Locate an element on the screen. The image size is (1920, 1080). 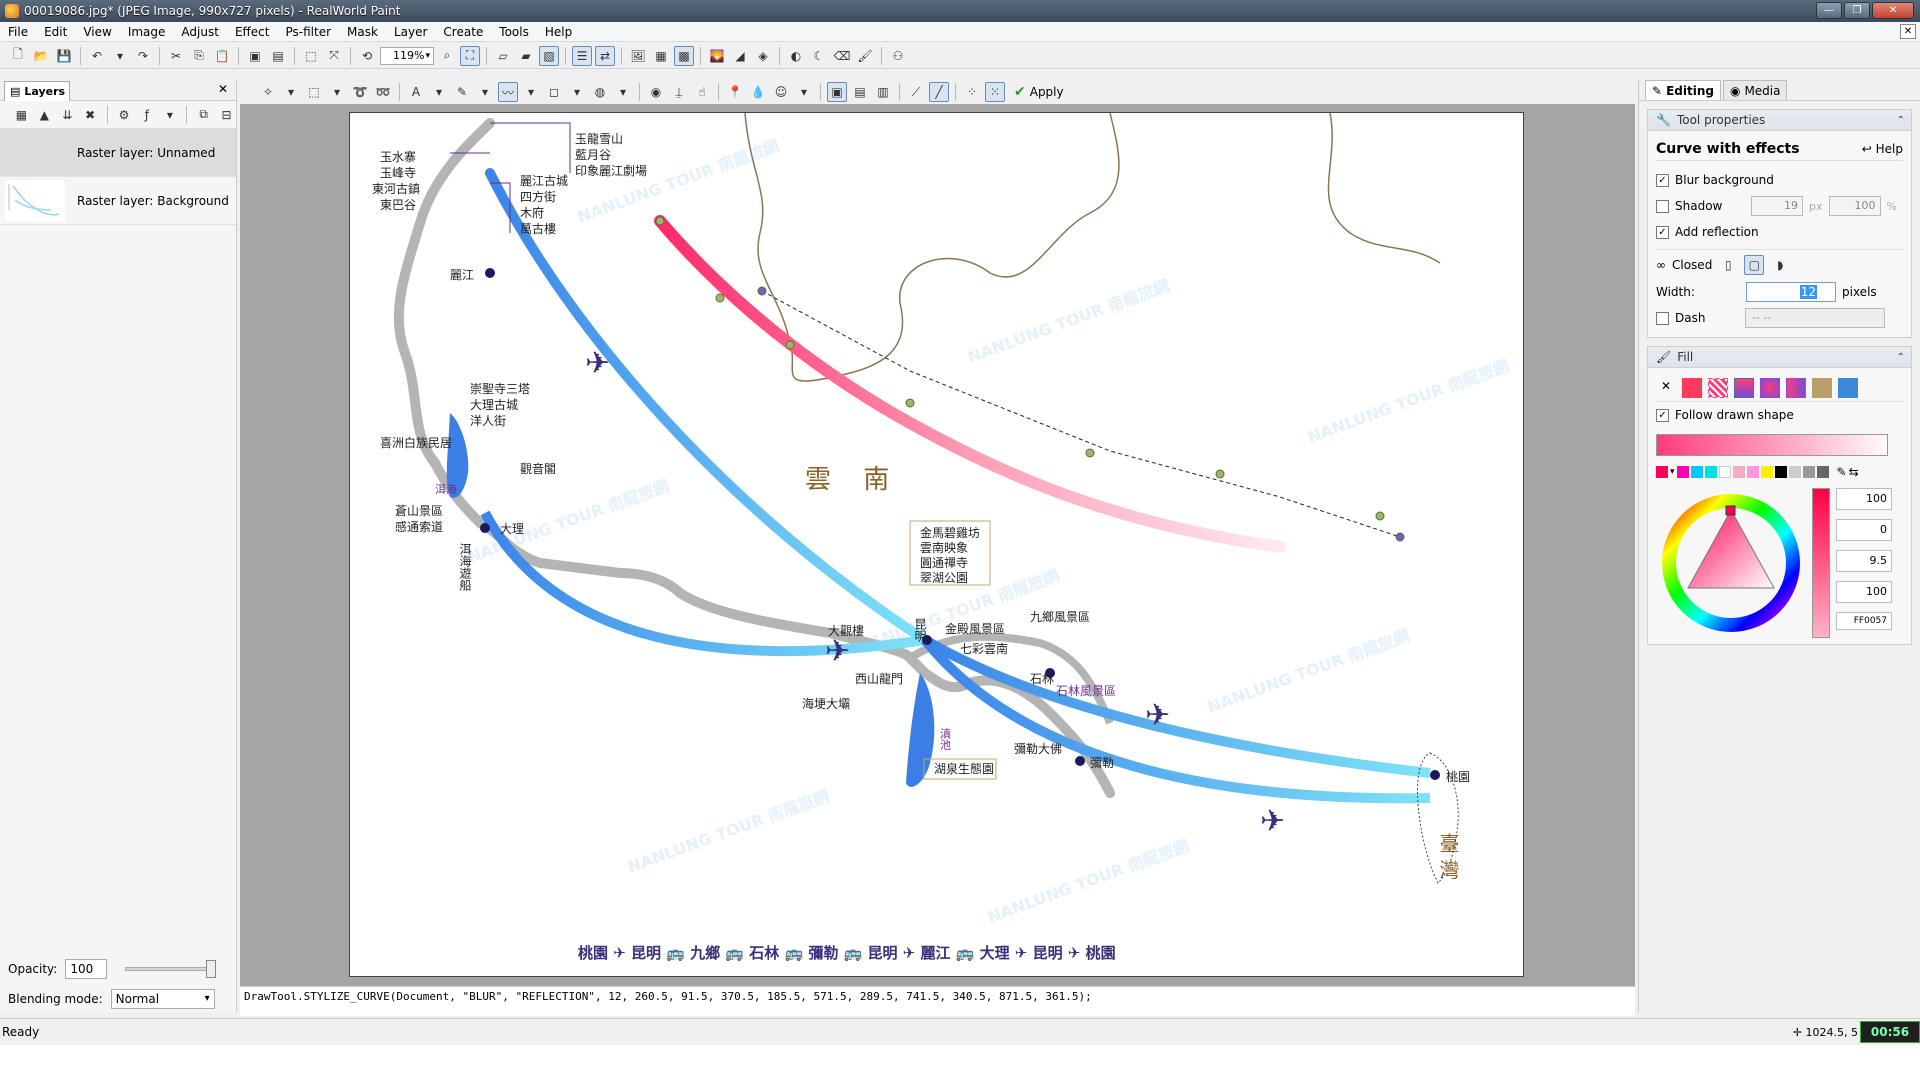
layer-merge-icon: ▧ is located at coordinates (549, 55).